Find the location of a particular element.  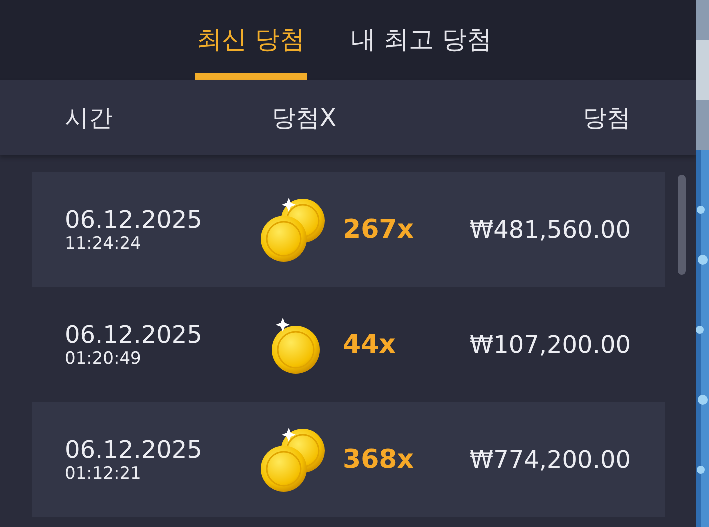

amount-text: ₩774,200.00 is located at coordinates (550, 460).